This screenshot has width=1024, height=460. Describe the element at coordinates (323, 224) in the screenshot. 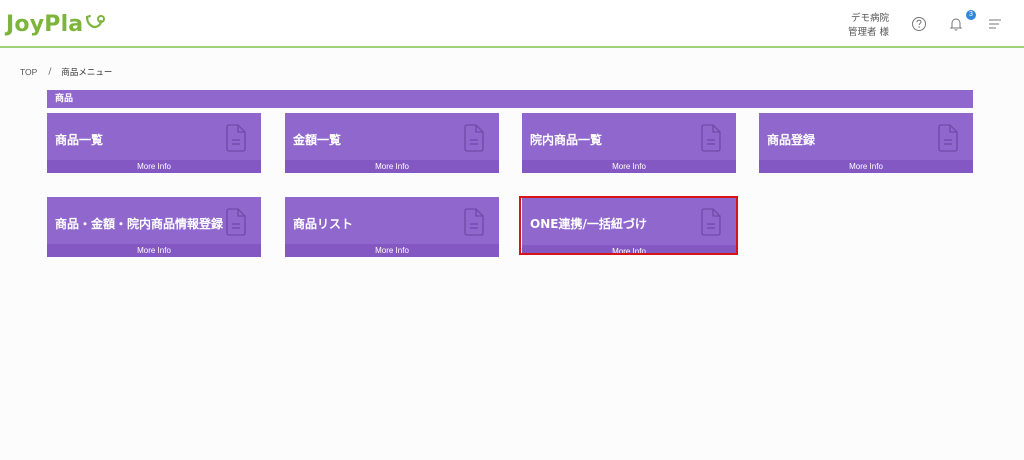

I see `card-title: 商品リスト` at that location.